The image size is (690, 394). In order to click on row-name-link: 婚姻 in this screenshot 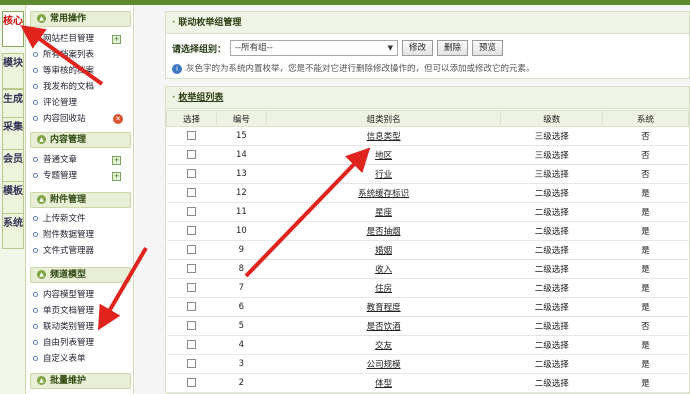, I will do `click(383, 251)`.